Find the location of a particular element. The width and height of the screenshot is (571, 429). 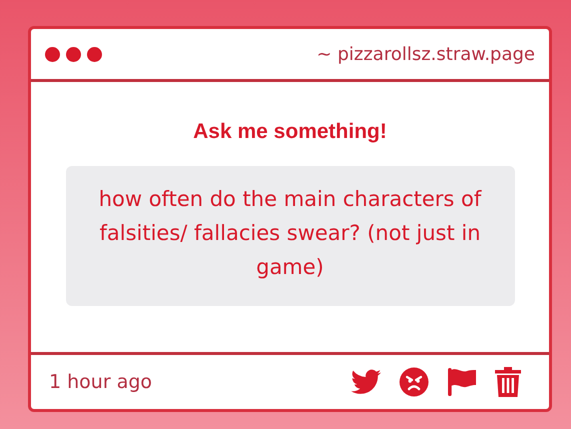

angry-face-icon is located at coordinates (414, 382).